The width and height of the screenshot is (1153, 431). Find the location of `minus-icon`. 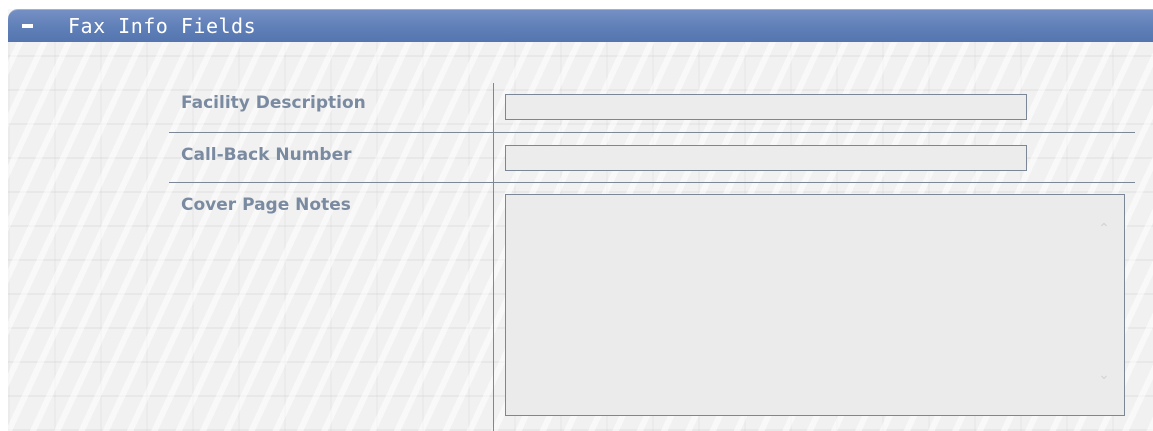

minus-icon is located at coordinates (27, 26).